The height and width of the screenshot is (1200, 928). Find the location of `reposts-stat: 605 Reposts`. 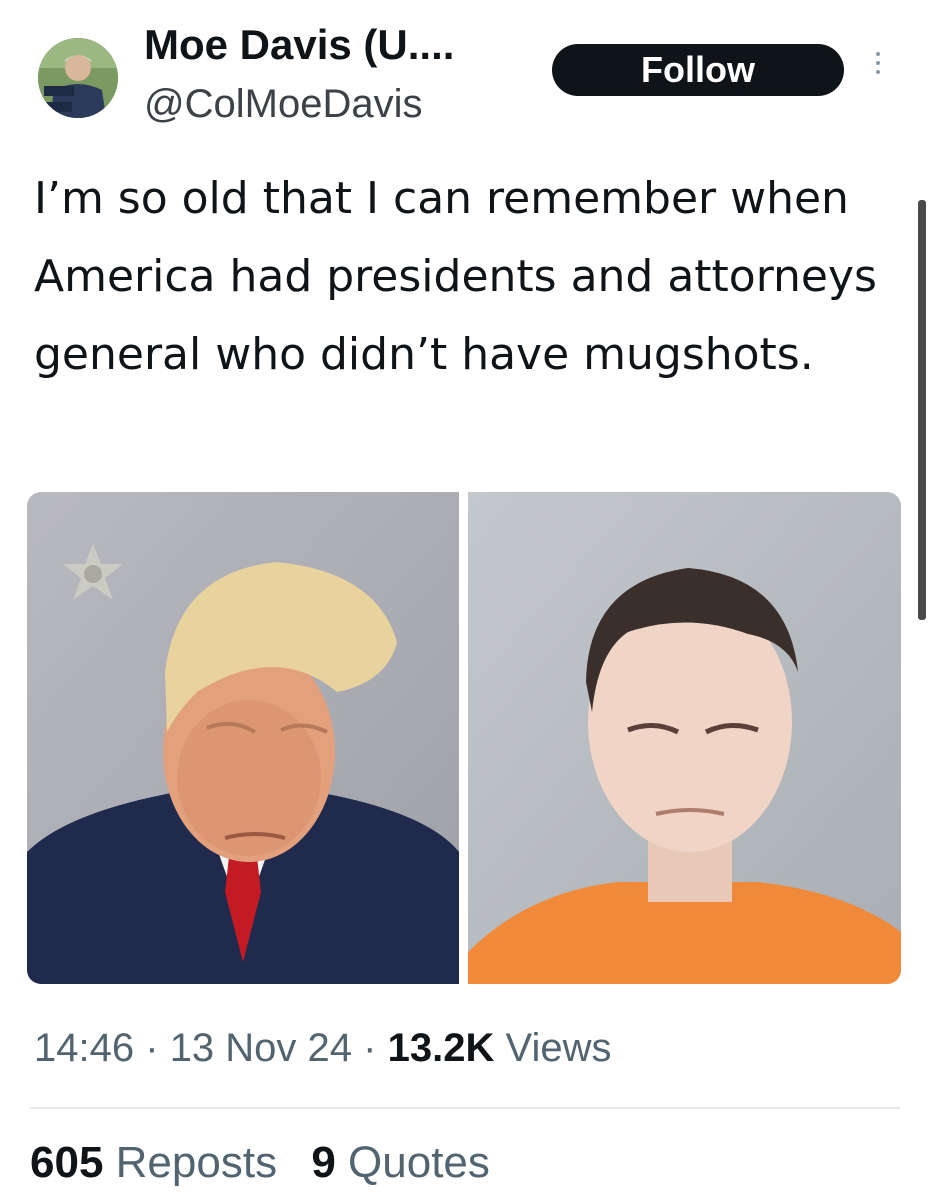

reposts-stat: 605 Reposts is located at coordinates (153, 1163).